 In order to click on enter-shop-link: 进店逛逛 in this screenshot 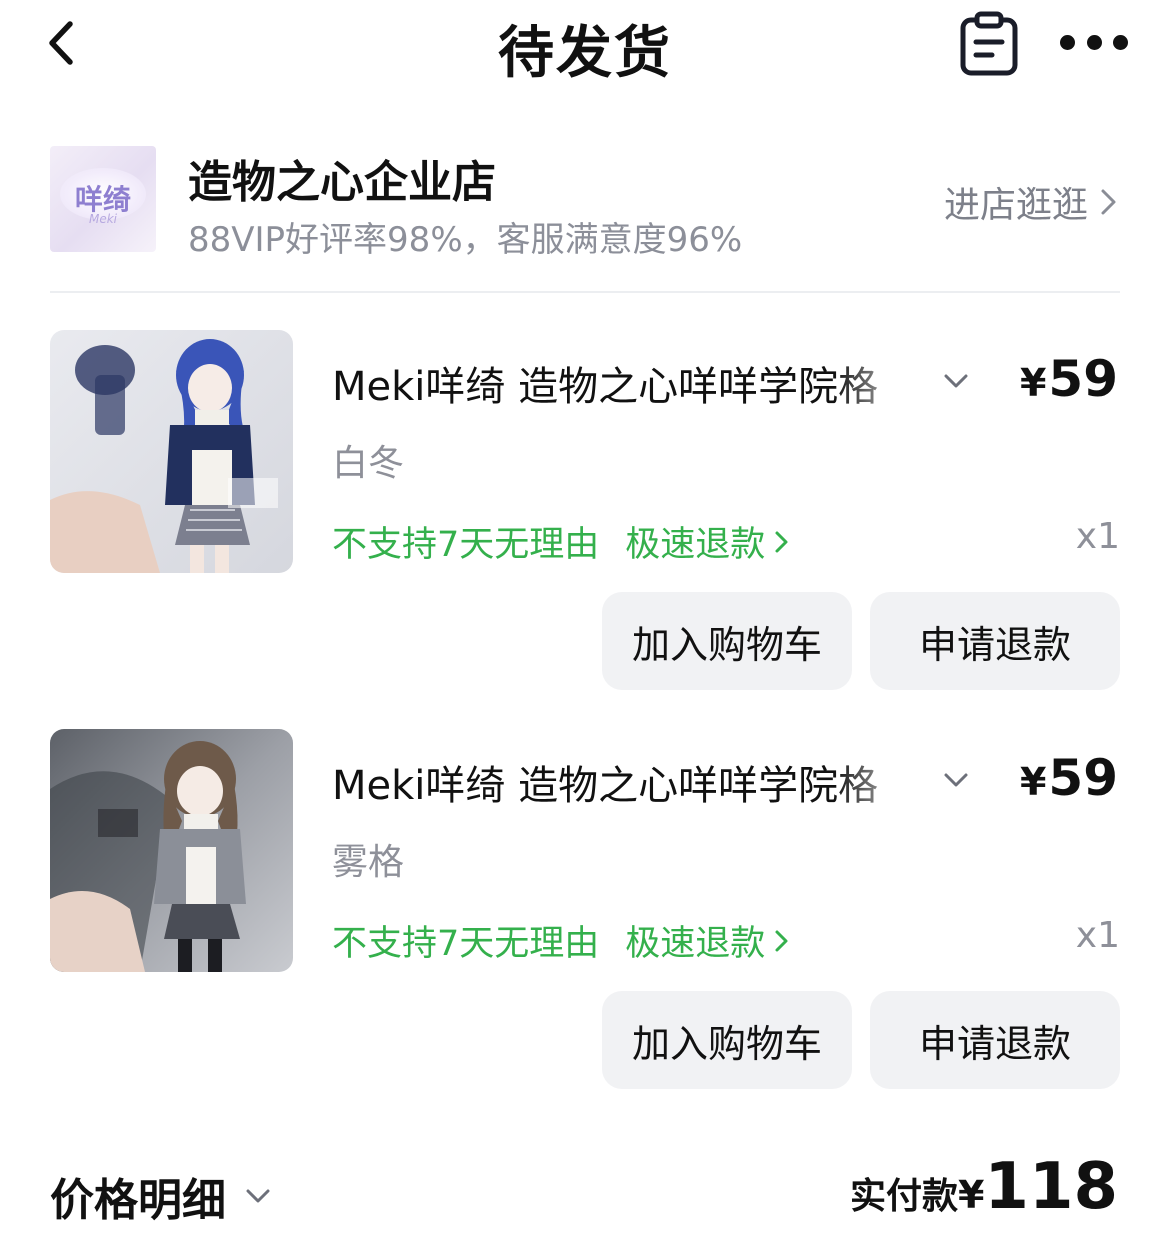, I will do `click(1032, 202)`.